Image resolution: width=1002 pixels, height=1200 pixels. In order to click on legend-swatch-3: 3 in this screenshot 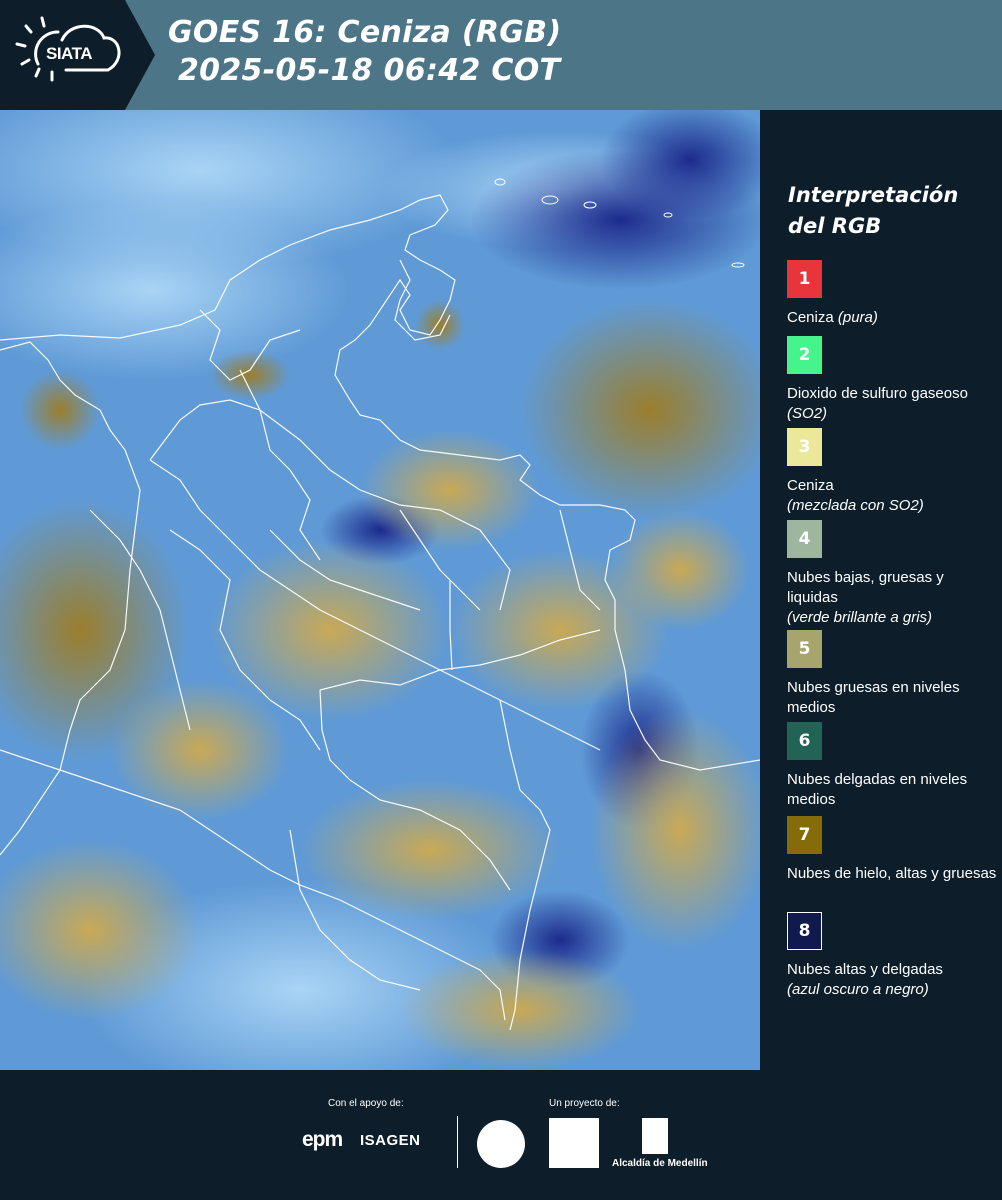, I will do `click(804, 447)`.